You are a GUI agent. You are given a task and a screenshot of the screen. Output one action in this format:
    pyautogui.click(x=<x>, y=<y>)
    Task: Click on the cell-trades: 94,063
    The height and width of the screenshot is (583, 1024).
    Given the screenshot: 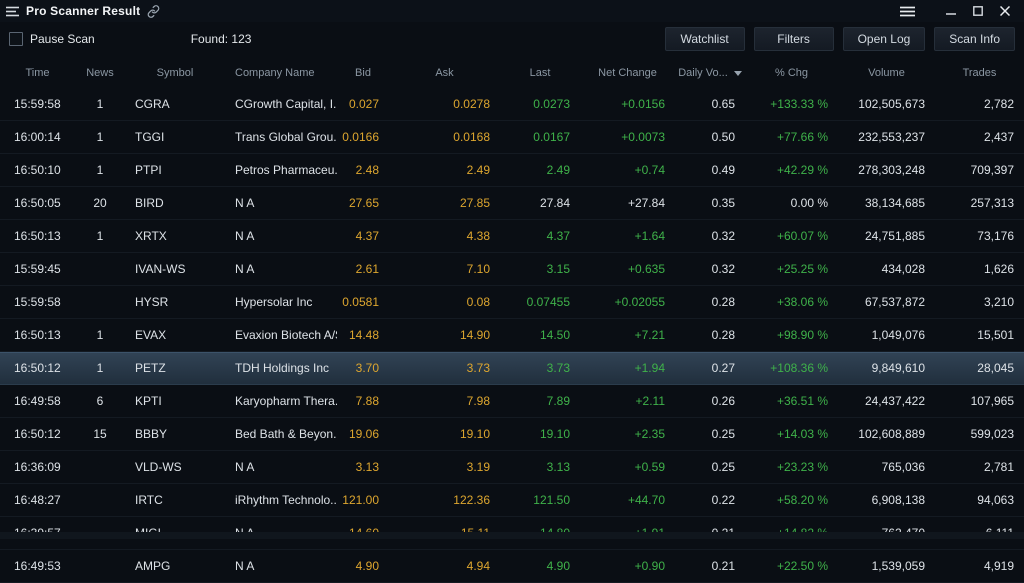 What is the action you would take?
    pyautogui.click(x=979, y=500)
    